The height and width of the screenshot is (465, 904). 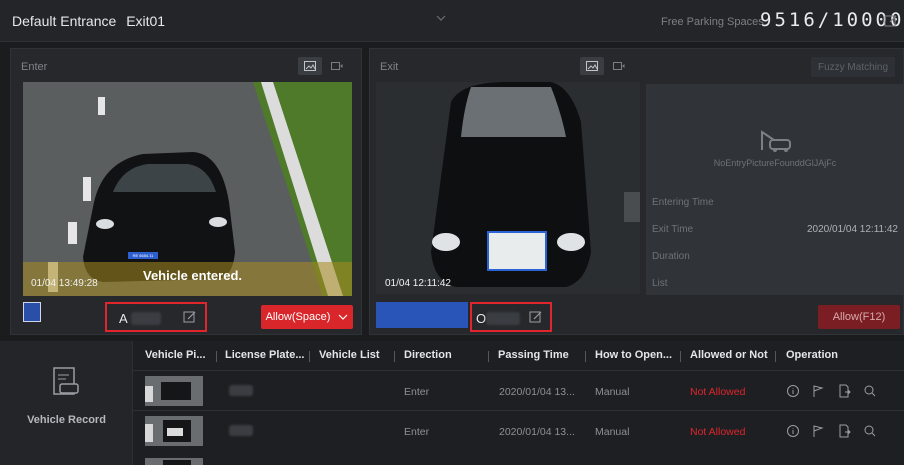 I want to click on entrance-title: Default Entrance Exit01, so click(x=88, y=21).